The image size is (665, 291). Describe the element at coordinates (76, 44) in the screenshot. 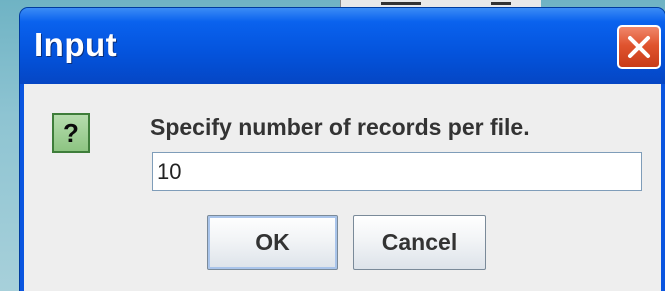

I see `dialog-title: Input` at that location.